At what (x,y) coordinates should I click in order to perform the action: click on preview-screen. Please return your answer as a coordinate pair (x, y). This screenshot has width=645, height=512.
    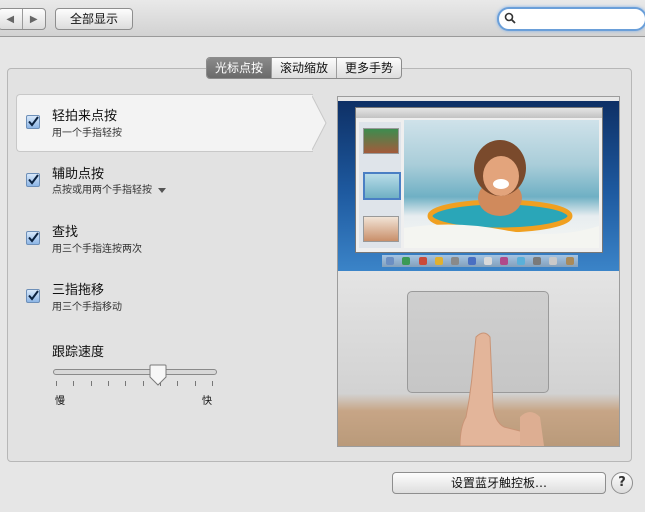
    Looking at the image, I should click on (478, 184).